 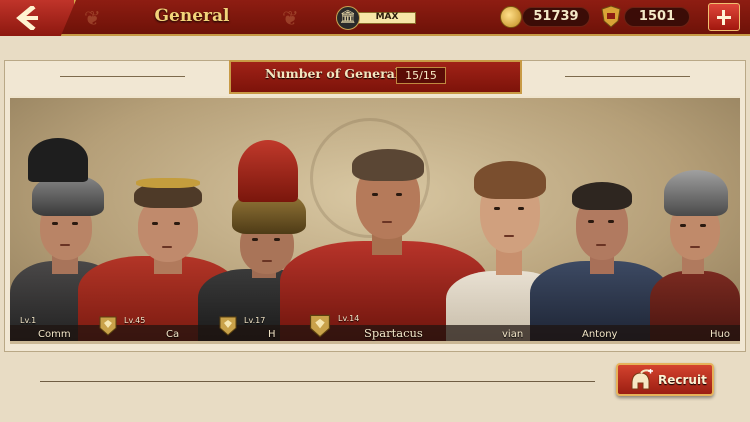 What do you see at coordinates (173, 334) in the screenshot?
I see `general-name: Ca` at bounding box center [173, 334].